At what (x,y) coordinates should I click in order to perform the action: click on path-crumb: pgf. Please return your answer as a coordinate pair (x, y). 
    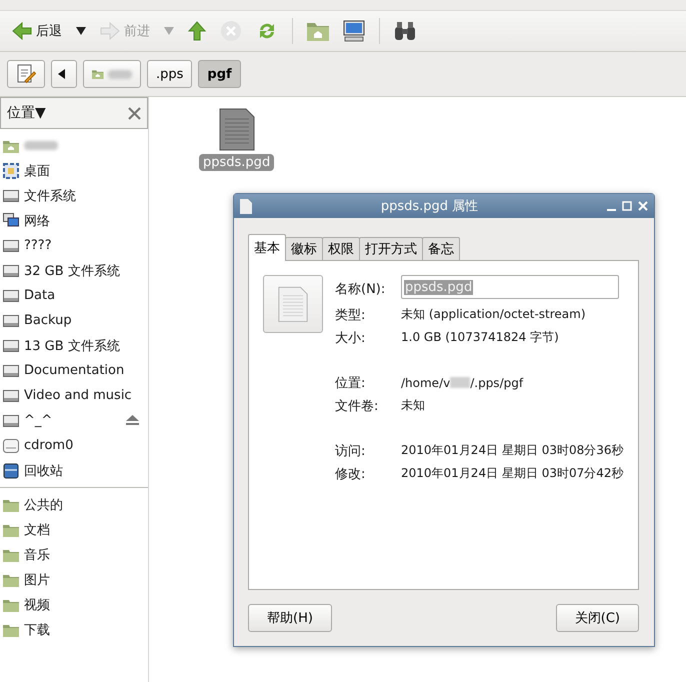
    Looking at the image, I should click on (219, 74).